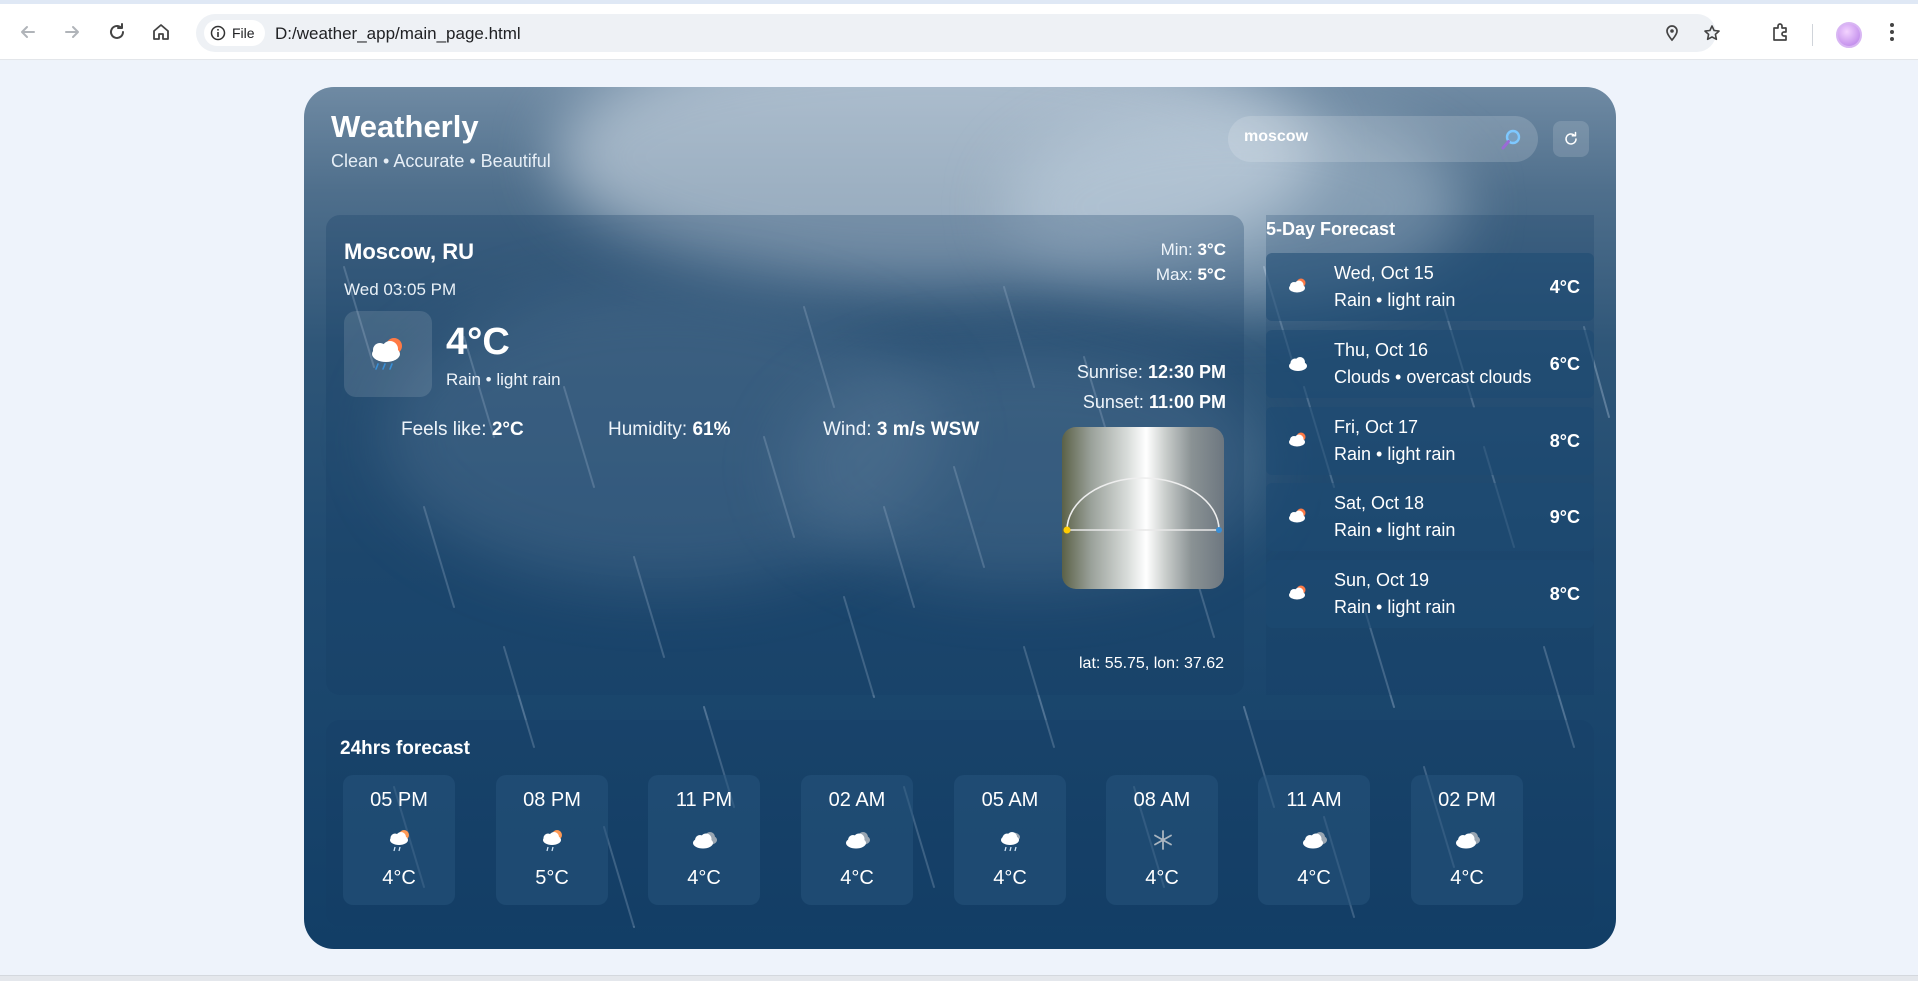  What do you see at coordinates (648, 429) in the screenshot?
I see `humidity-label: Humidity:` at bounding box center [648, 429].